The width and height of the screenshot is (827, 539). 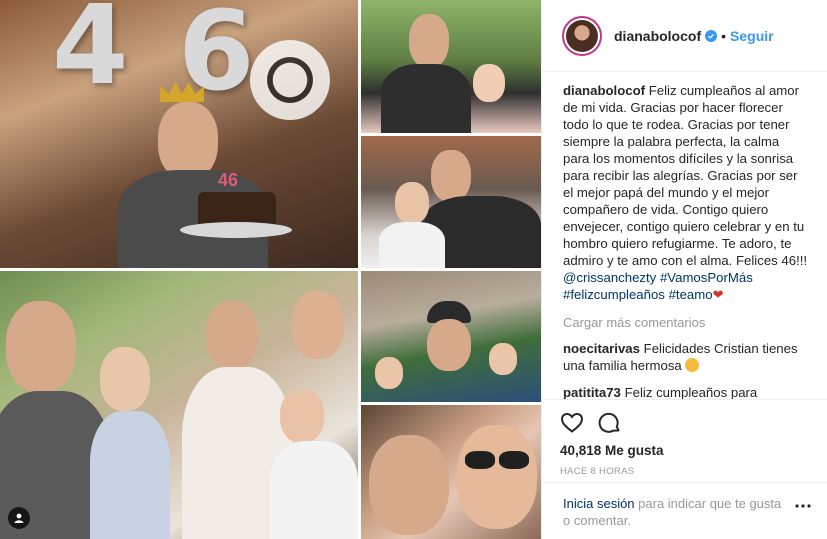 I want to click on teen2-face, so click(x=318, y=325).